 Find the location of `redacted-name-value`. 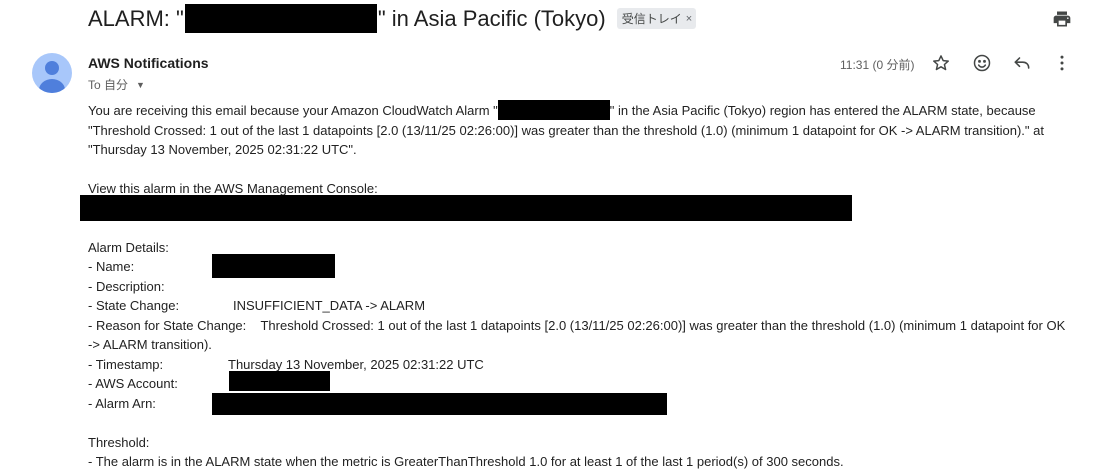

redacted-name-value is located at coordinates (273, 266).